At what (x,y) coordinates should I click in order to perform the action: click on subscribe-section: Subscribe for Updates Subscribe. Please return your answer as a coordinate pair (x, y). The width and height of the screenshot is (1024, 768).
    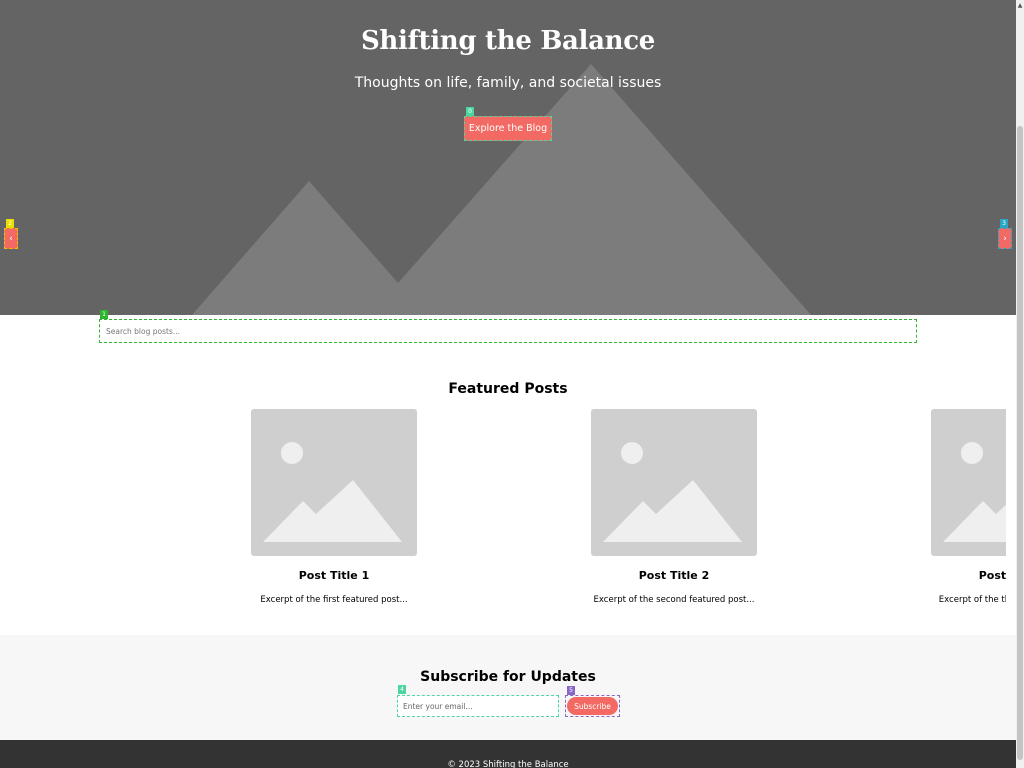
    Looking at the image, I should click on (508, 687).